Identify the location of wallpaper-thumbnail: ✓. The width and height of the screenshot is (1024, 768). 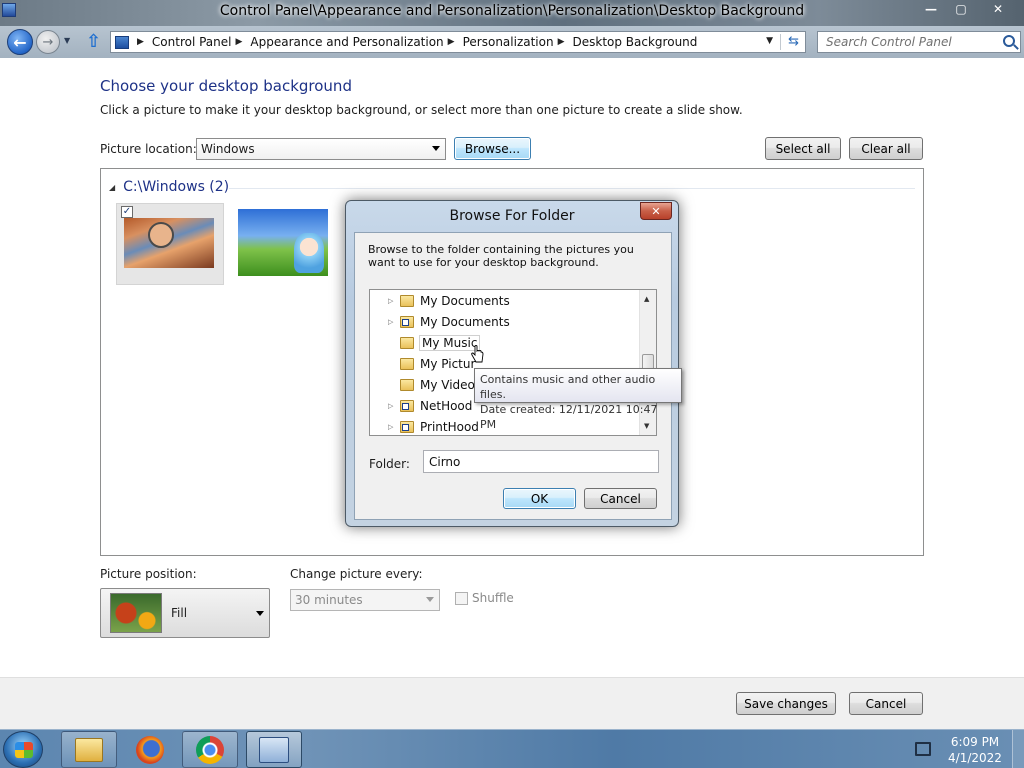
(170, 244).